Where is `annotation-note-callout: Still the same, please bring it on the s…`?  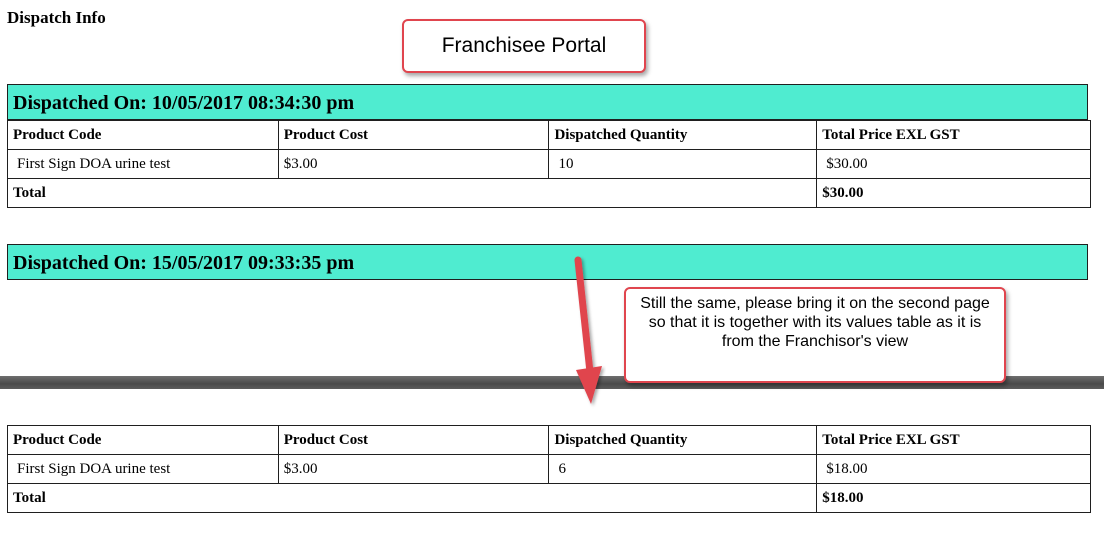 annotation-note-callout: Still the same, please bring it on the s… is located at coordinates (815, 335).